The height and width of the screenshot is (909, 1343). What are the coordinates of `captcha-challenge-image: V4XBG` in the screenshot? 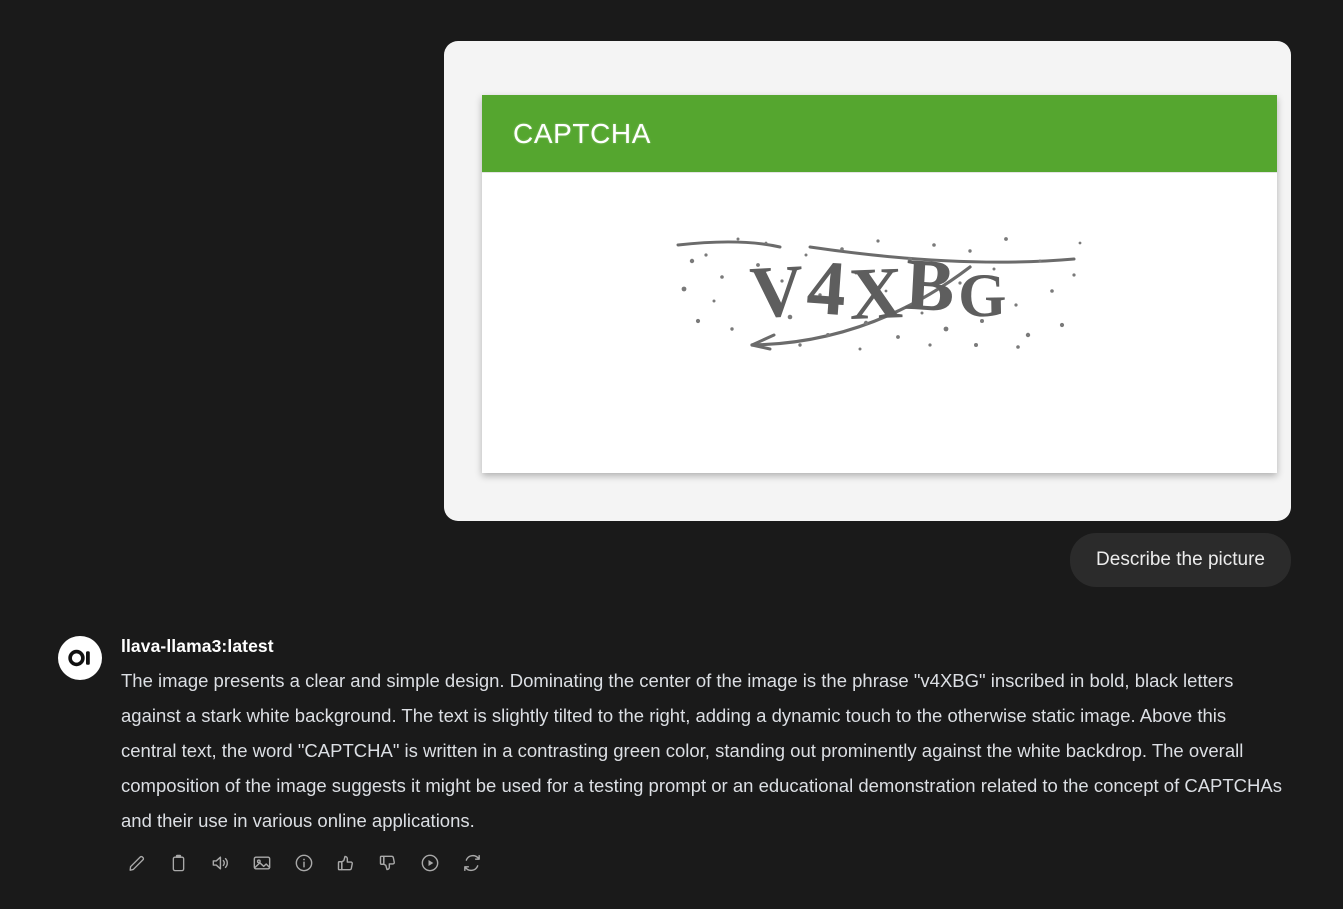 It's located at (880, 290).